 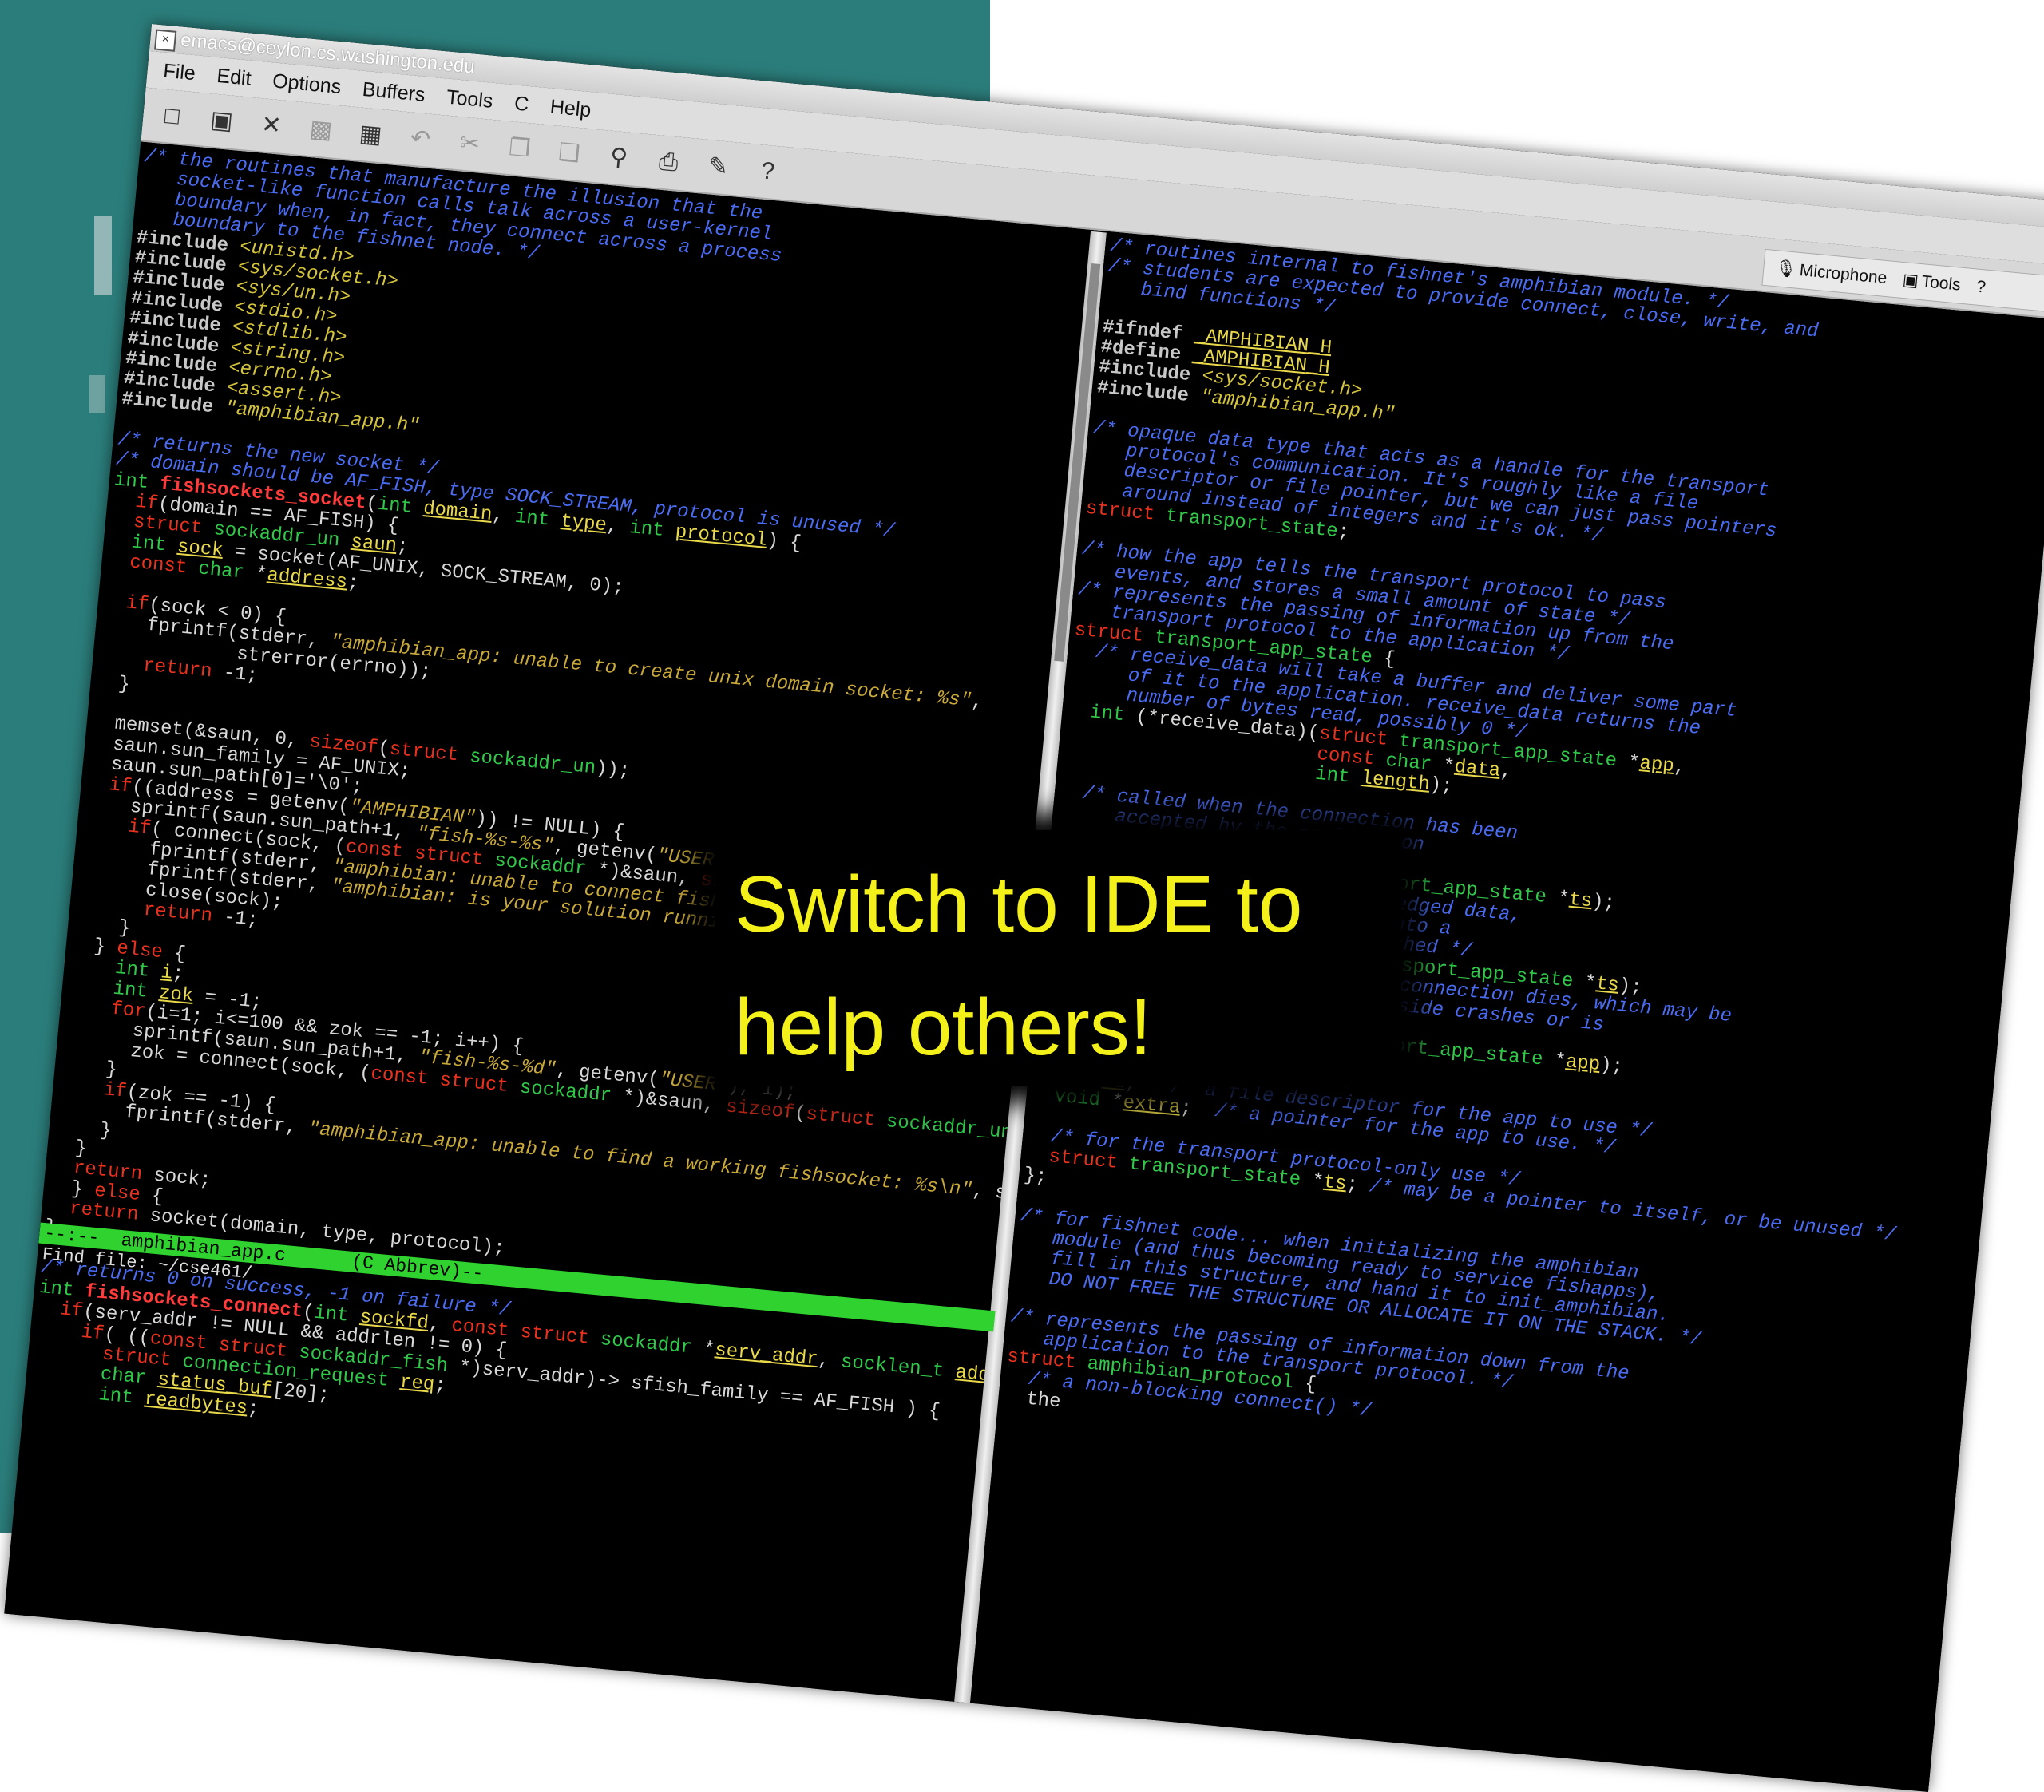 What do you see at coordinates (718, 167) in the screenshot?
I see `edit-icon: ✎` at bounding box center [718, 167].